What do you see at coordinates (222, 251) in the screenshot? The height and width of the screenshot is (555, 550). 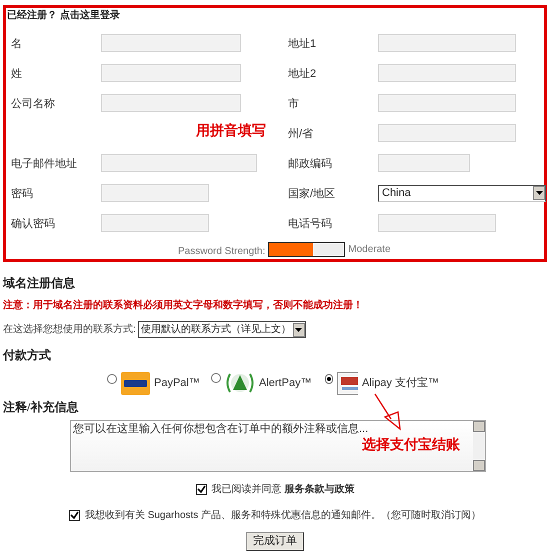 I see `strength-label: Password Strength:` at bounding box center [222, 251].